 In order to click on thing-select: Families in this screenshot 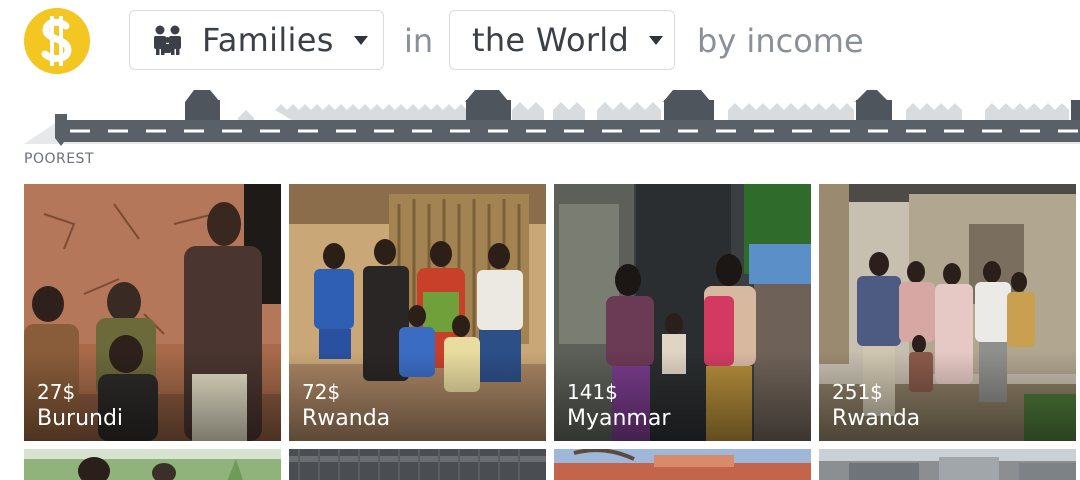, I will do `click(256, 40)`.